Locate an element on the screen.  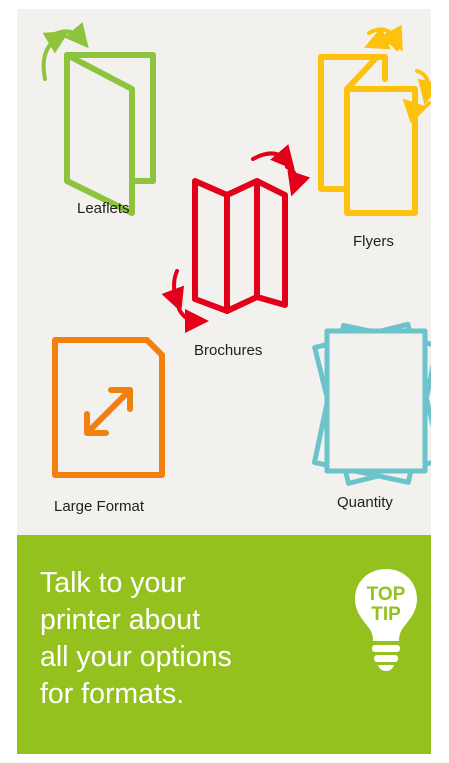
top-tip-badge-line2: TIP is located at coordinates (386, 614).